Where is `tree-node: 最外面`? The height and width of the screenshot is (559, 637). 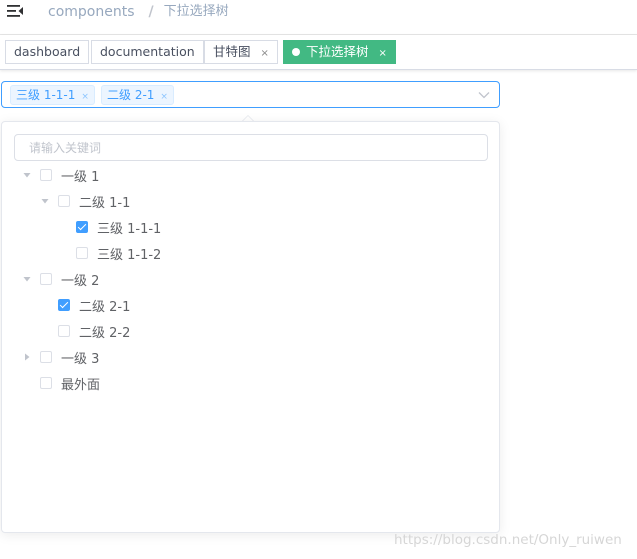
tree-node: 最外面 is located at coordinates (60, 383).